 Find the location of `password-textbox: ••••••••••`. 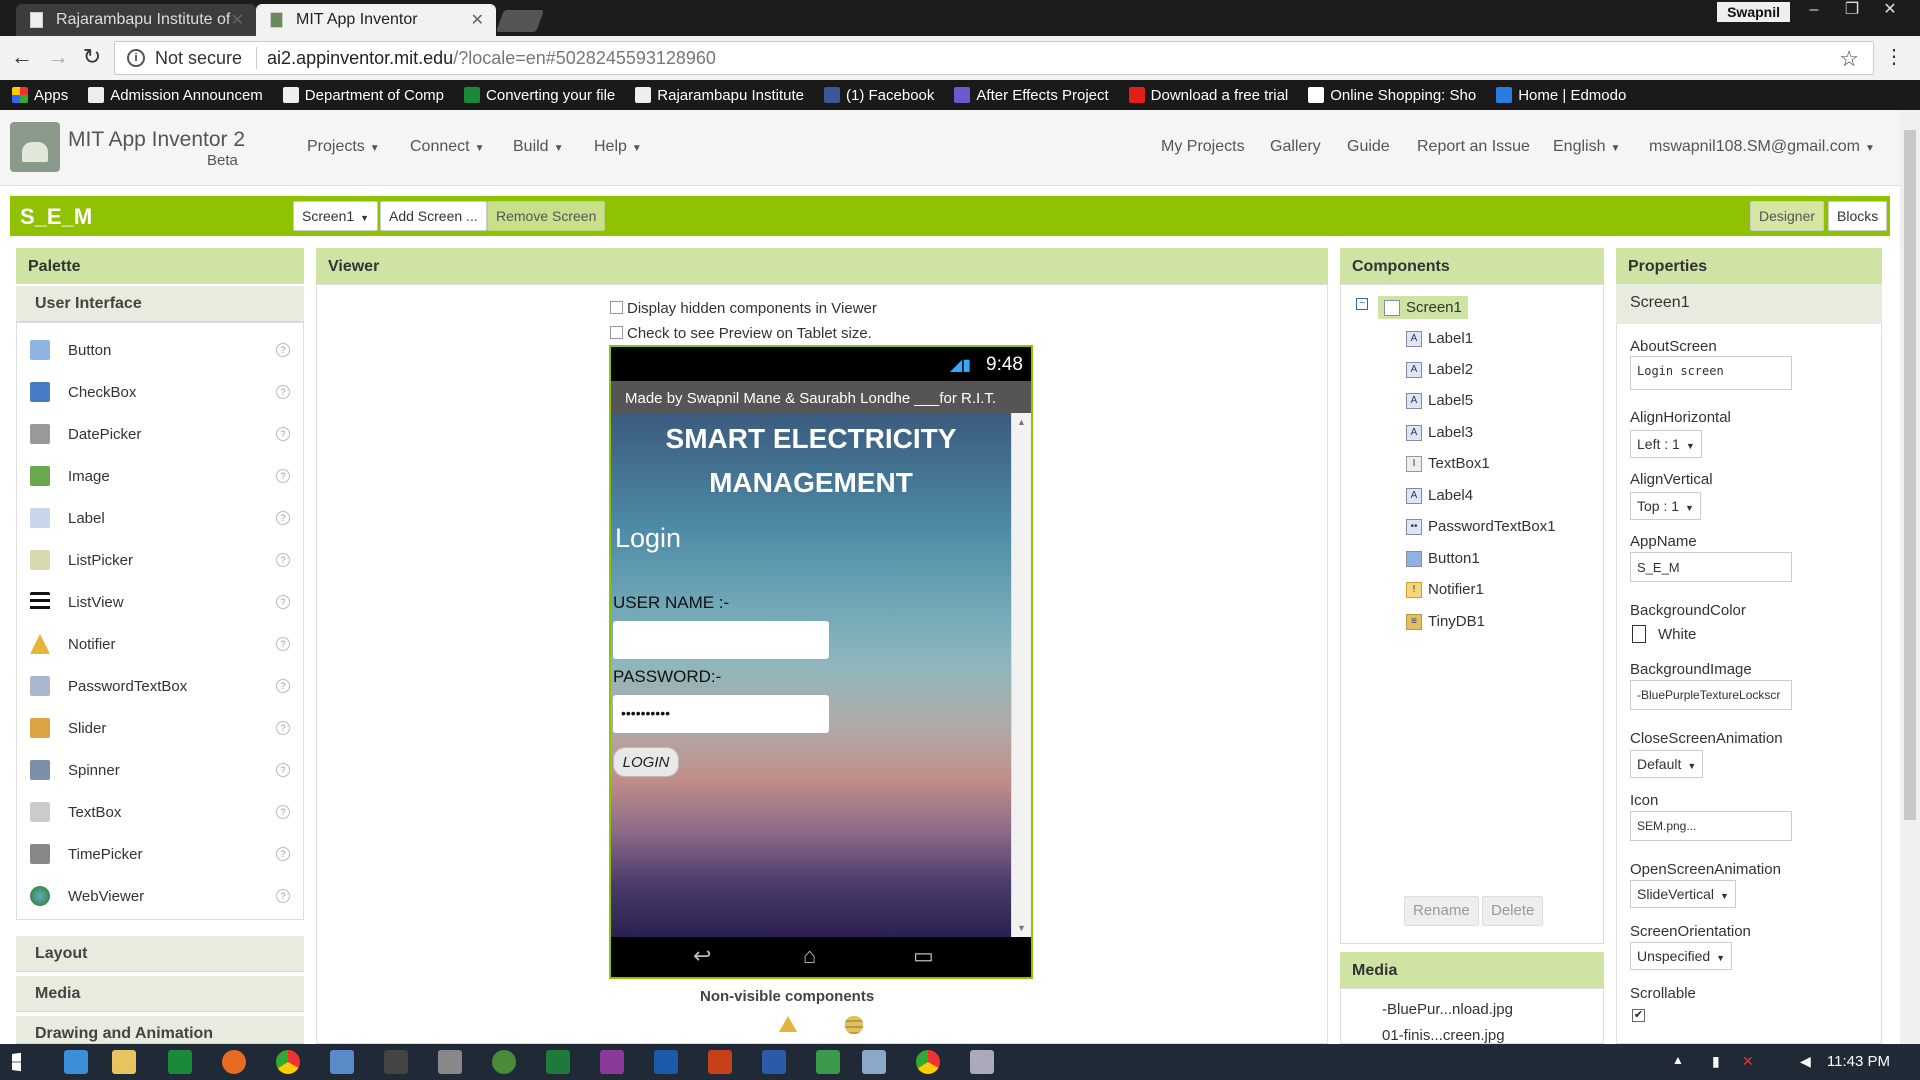

password-textbox: •••••••••• is located at coordinates (721, 714).